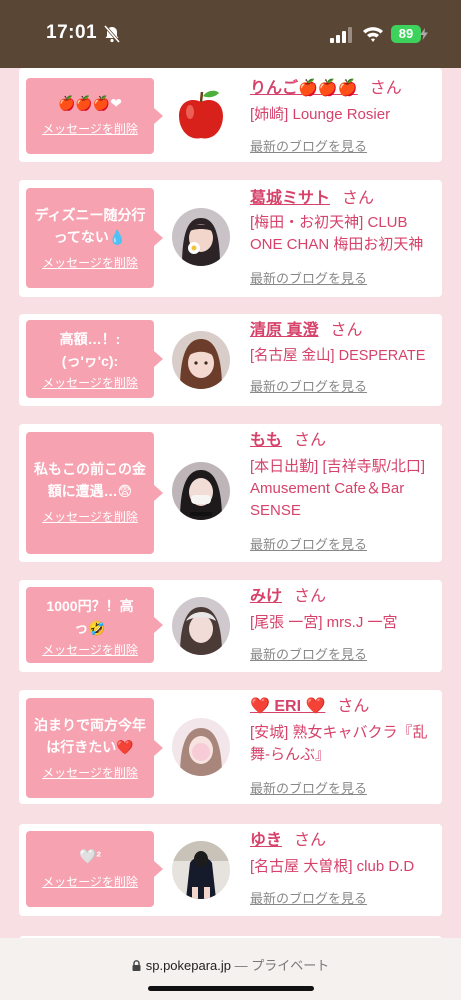 The width and height of the screenshot is (461, 1000). Describe the element at coordinates (320, 114) in the screenshot. I see `shop-info: [姉崎] Lounge Rosier` at that location.